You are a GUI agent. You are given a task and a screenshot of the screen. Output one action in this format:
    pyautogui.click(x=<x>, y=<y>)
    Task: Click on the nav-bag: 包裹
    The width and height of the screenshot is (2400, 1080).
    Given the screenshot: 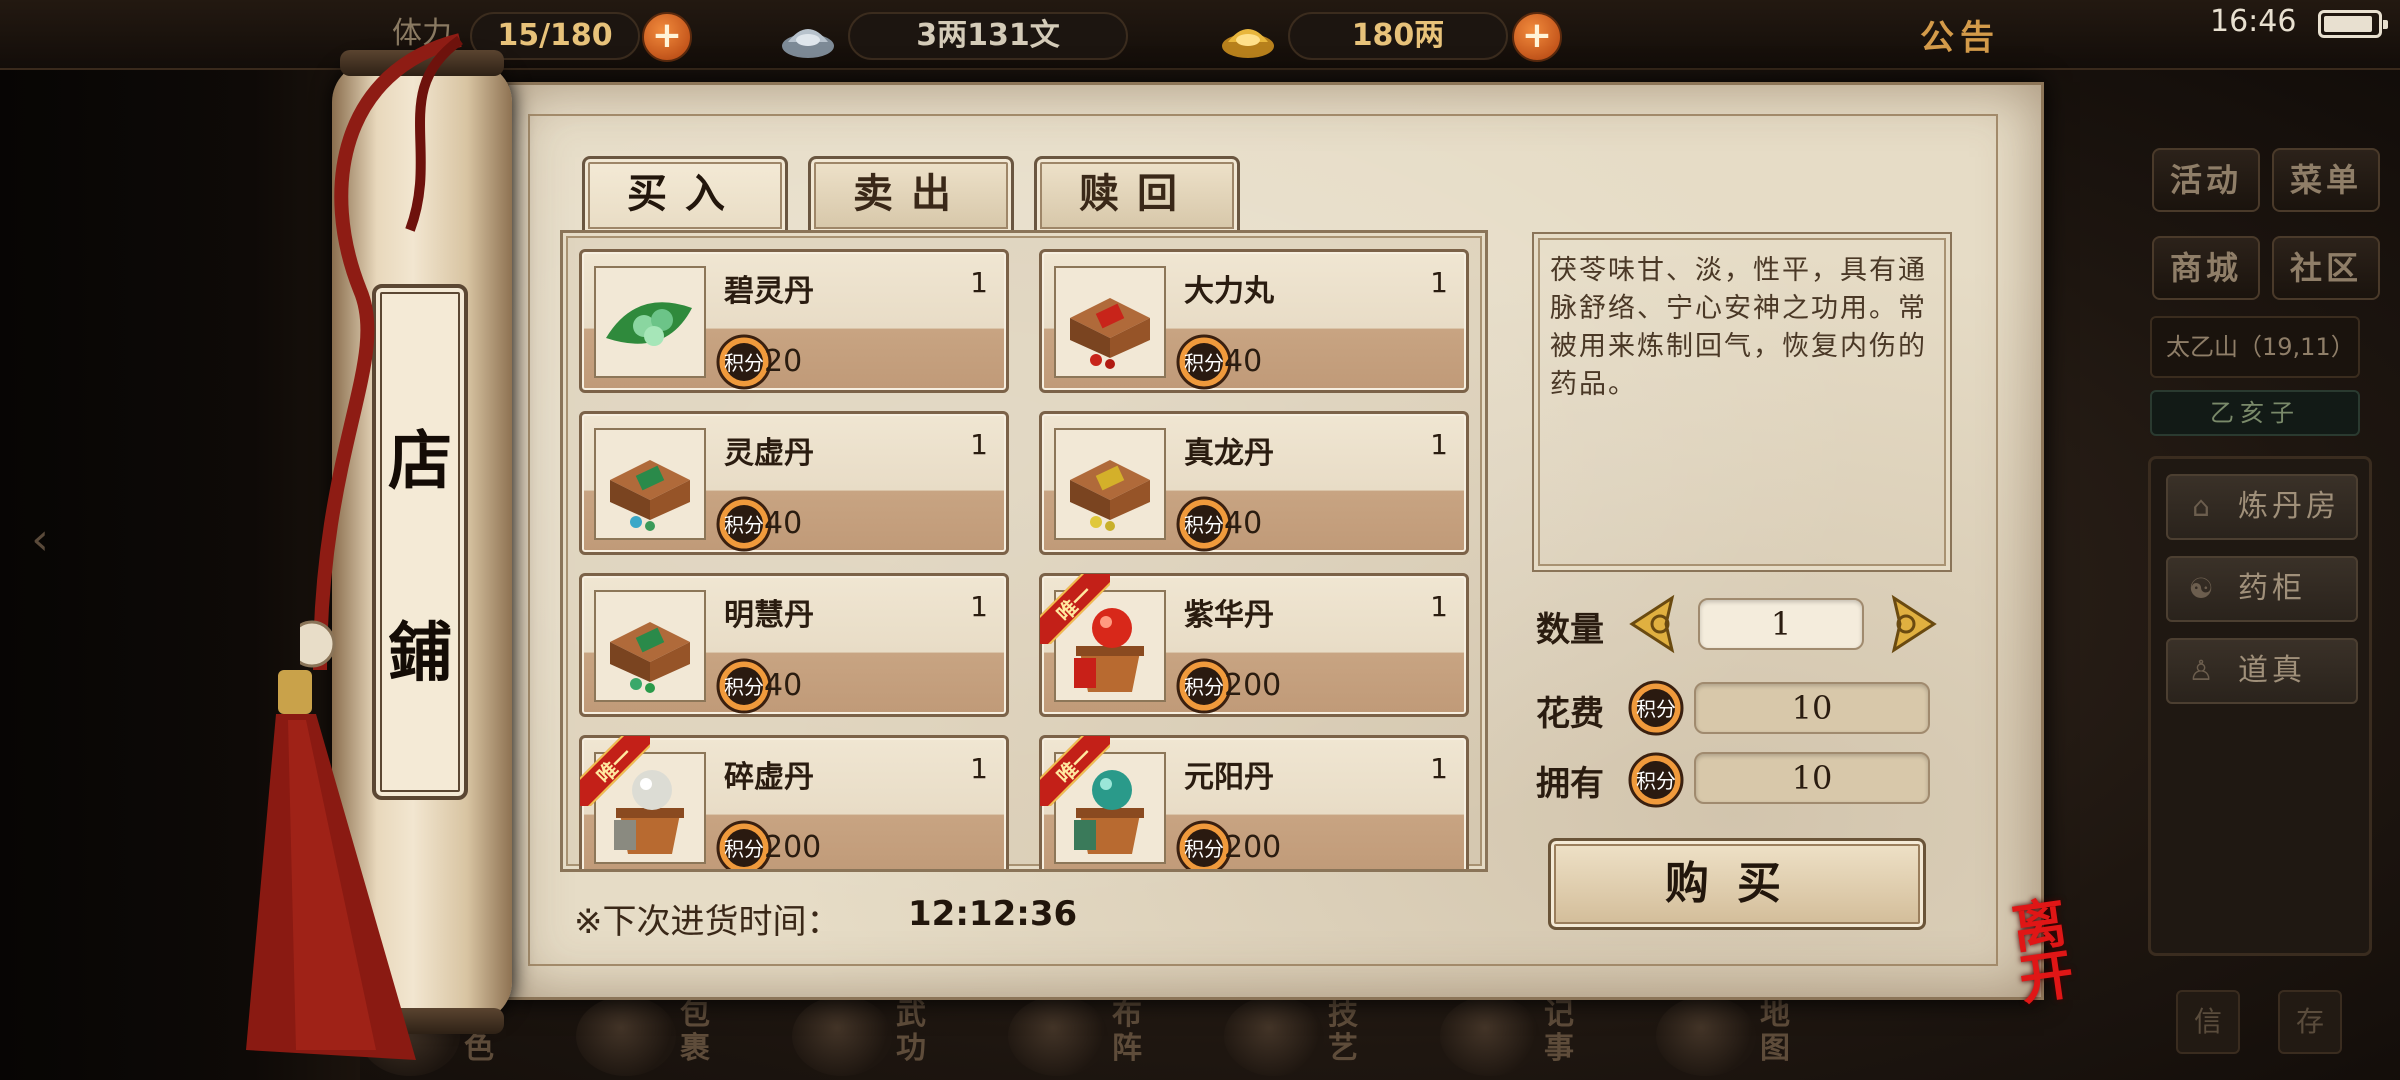 What is the action you would take?
    pyautogui.click(x=671, y=1034)
    